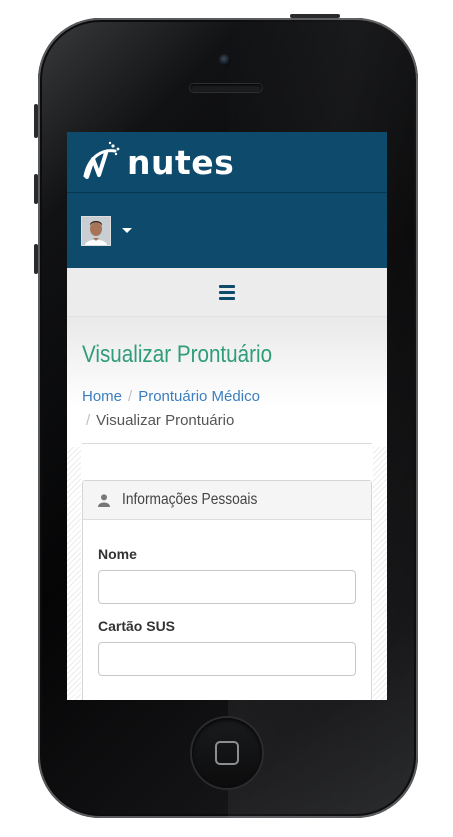 The width and height of the screenshot is (453, 837). What do you see at coordinates (36, 259) in the screenshot?
I see `volume-down-button` at bounding box center [36, 259].